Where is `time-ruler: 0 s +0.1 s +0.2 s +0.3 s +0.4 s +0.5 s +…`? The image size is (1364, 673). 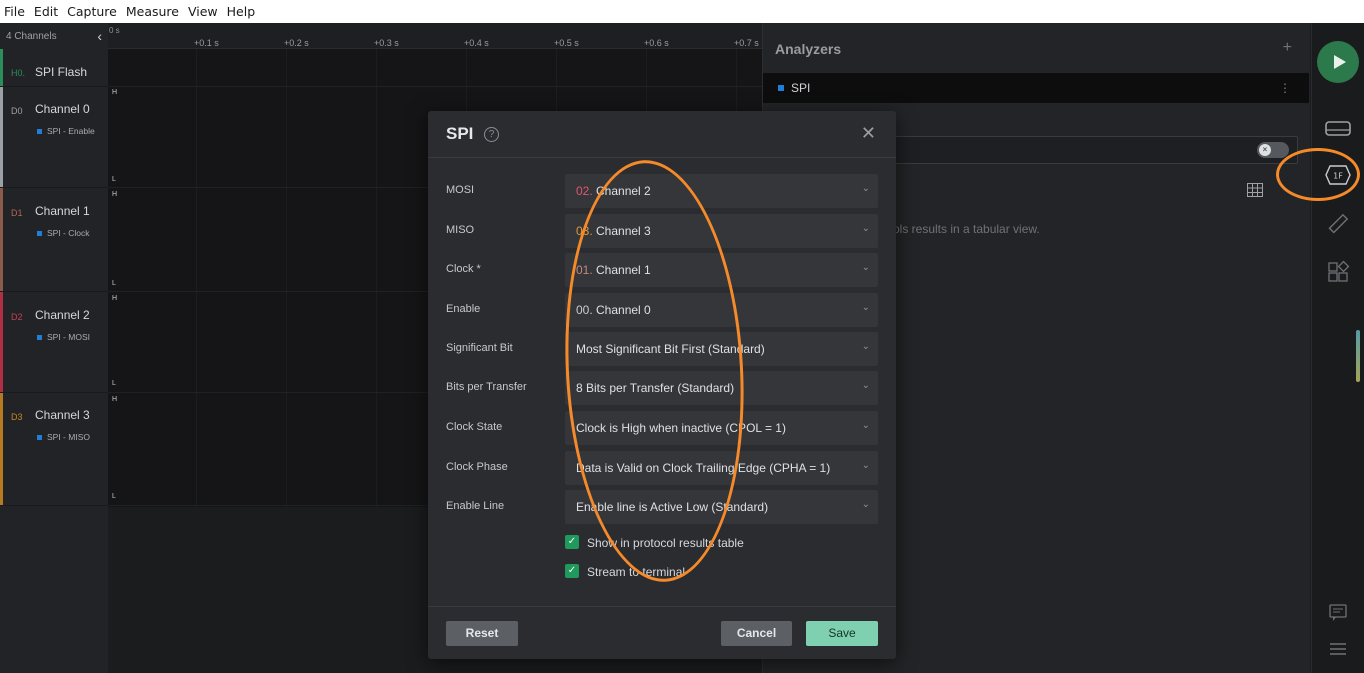
time-ruler: 0 s +0.1 s +0.2 s +0.3 s +0.4 s +0.5 s +… is located at coordinates (435, 36).